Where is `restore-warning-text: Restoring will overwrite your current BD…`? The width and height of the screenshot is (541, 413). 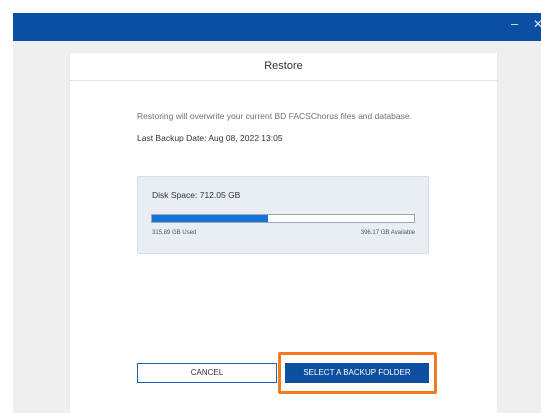
restore-warning-text: Restoring will overwrite your current BD… is located at coordinates (274, 116).